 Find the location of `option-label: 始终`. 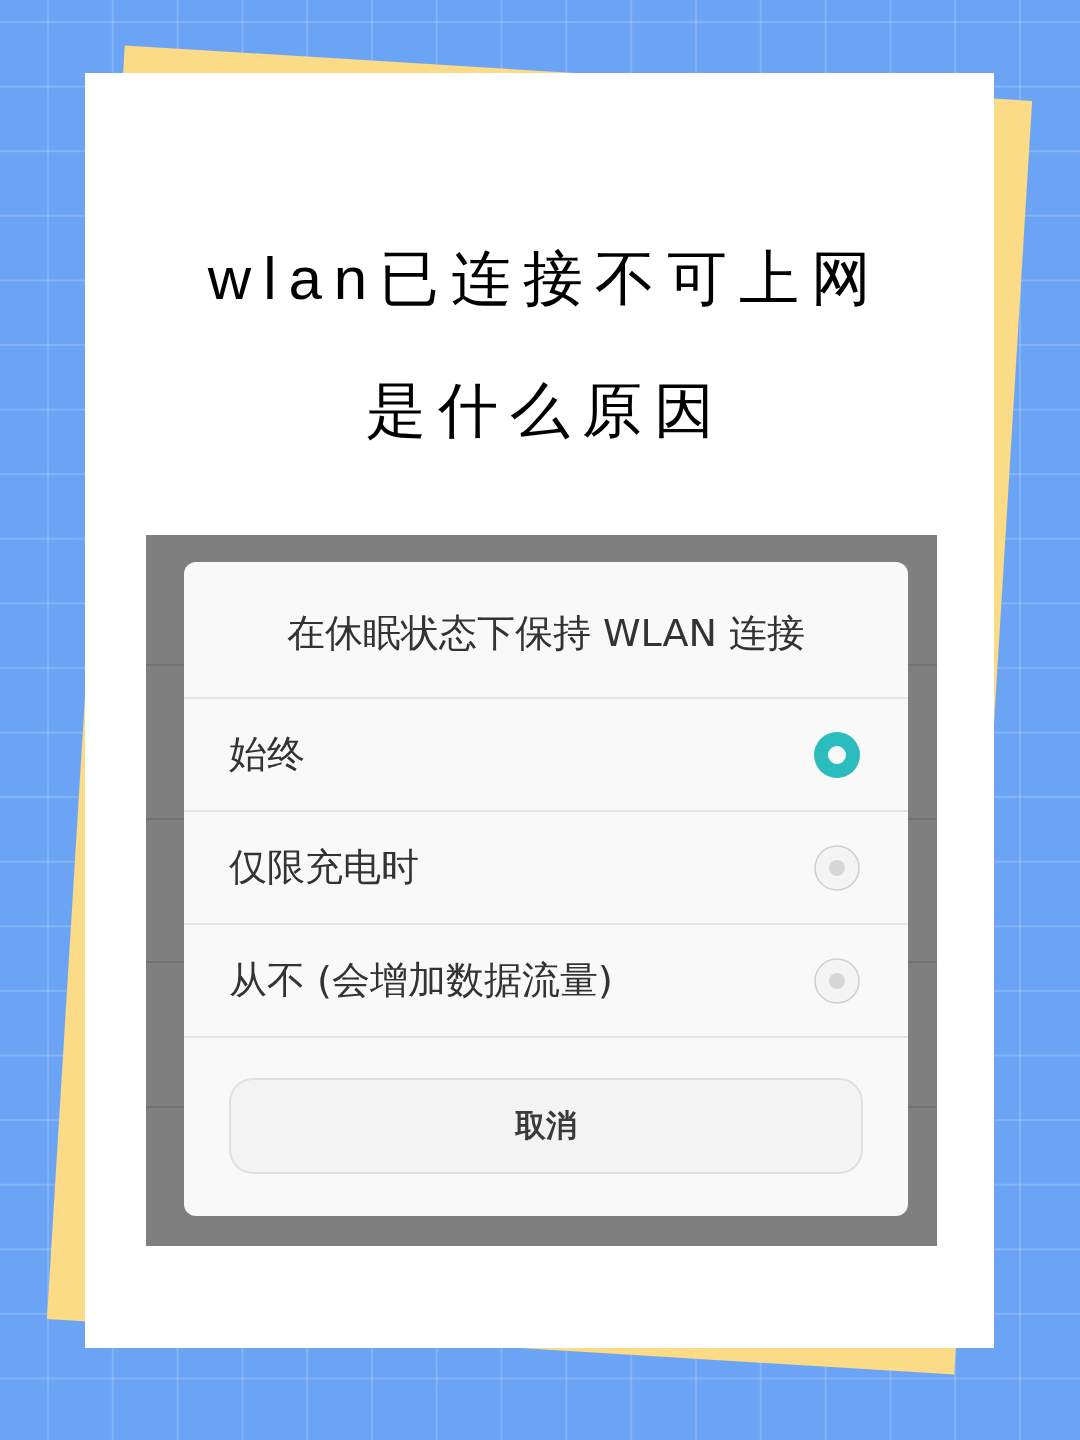

option-label: 始终 is located at coordinates (267, 754).